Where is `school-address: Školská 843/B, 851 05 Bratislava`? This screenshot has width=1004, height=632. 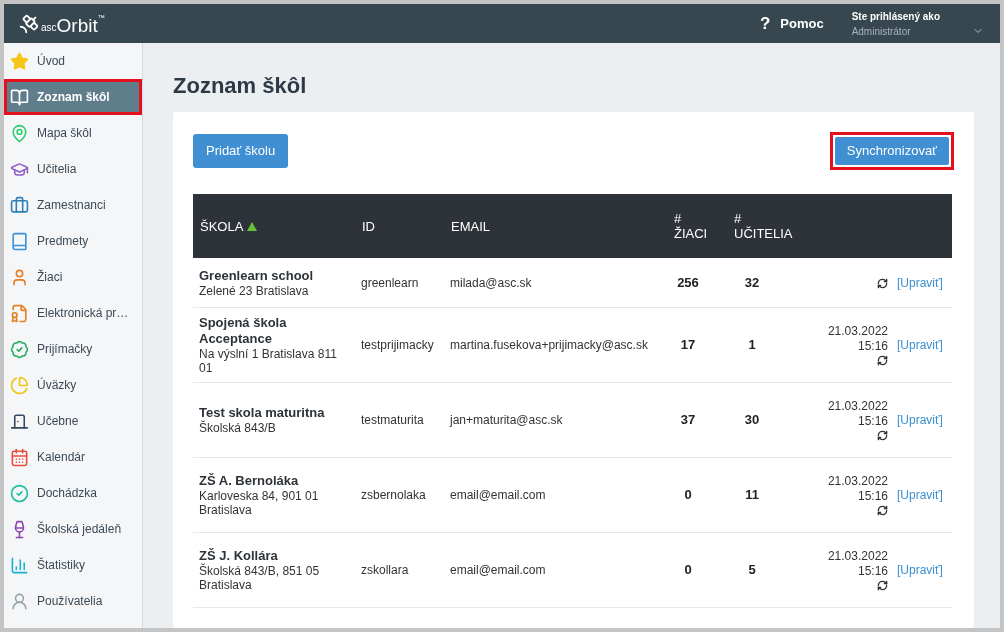
school-address: Školská 843/B, 851 05 Bratislava is located at coordinates (260, 578).